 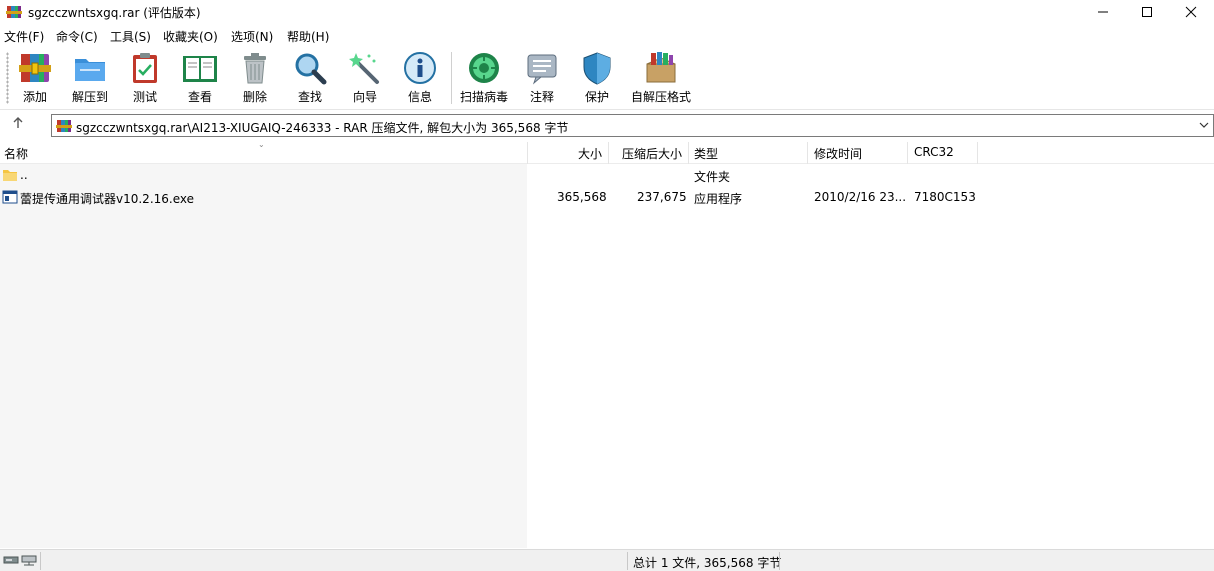 I want to click on scan-virus-button: 扫描病毒, so click(x=484, y=78).